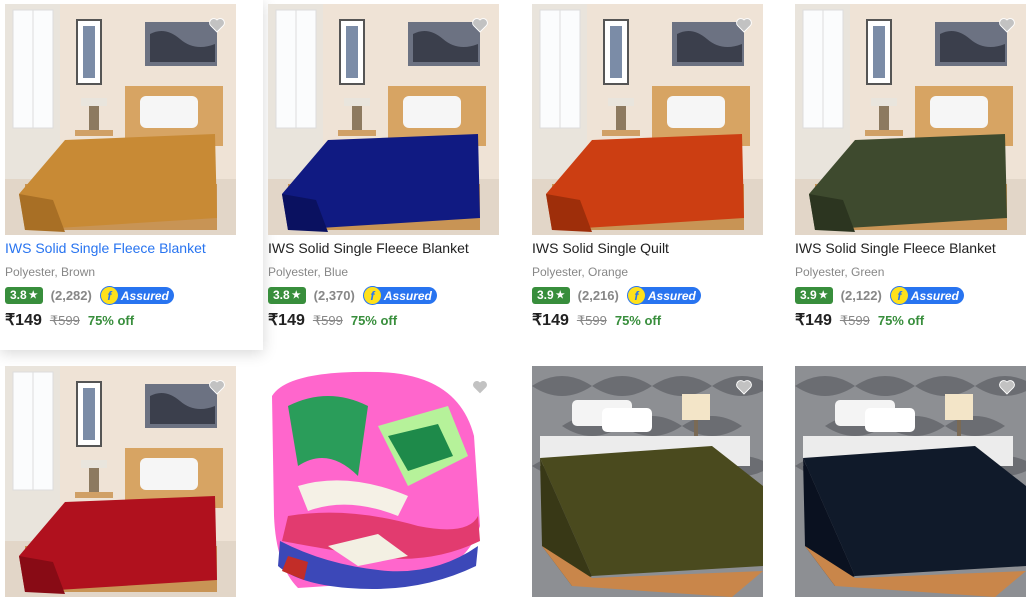 This screenshot has width=1034, height=603. I want to click on product-subtitle: Polyester, Brown, so click(50, 272).